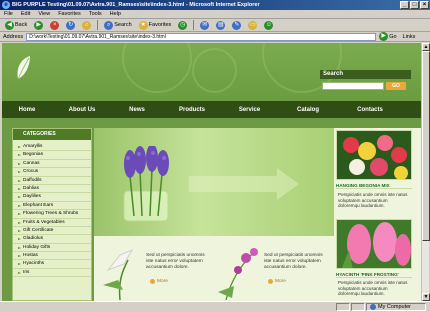 This screenshot has height=312, width=430. Describe the element at coordinates (374, 275) in the screenshot. I see `featured-title: HYACINTH 'PINK FROSTING'` at that location.